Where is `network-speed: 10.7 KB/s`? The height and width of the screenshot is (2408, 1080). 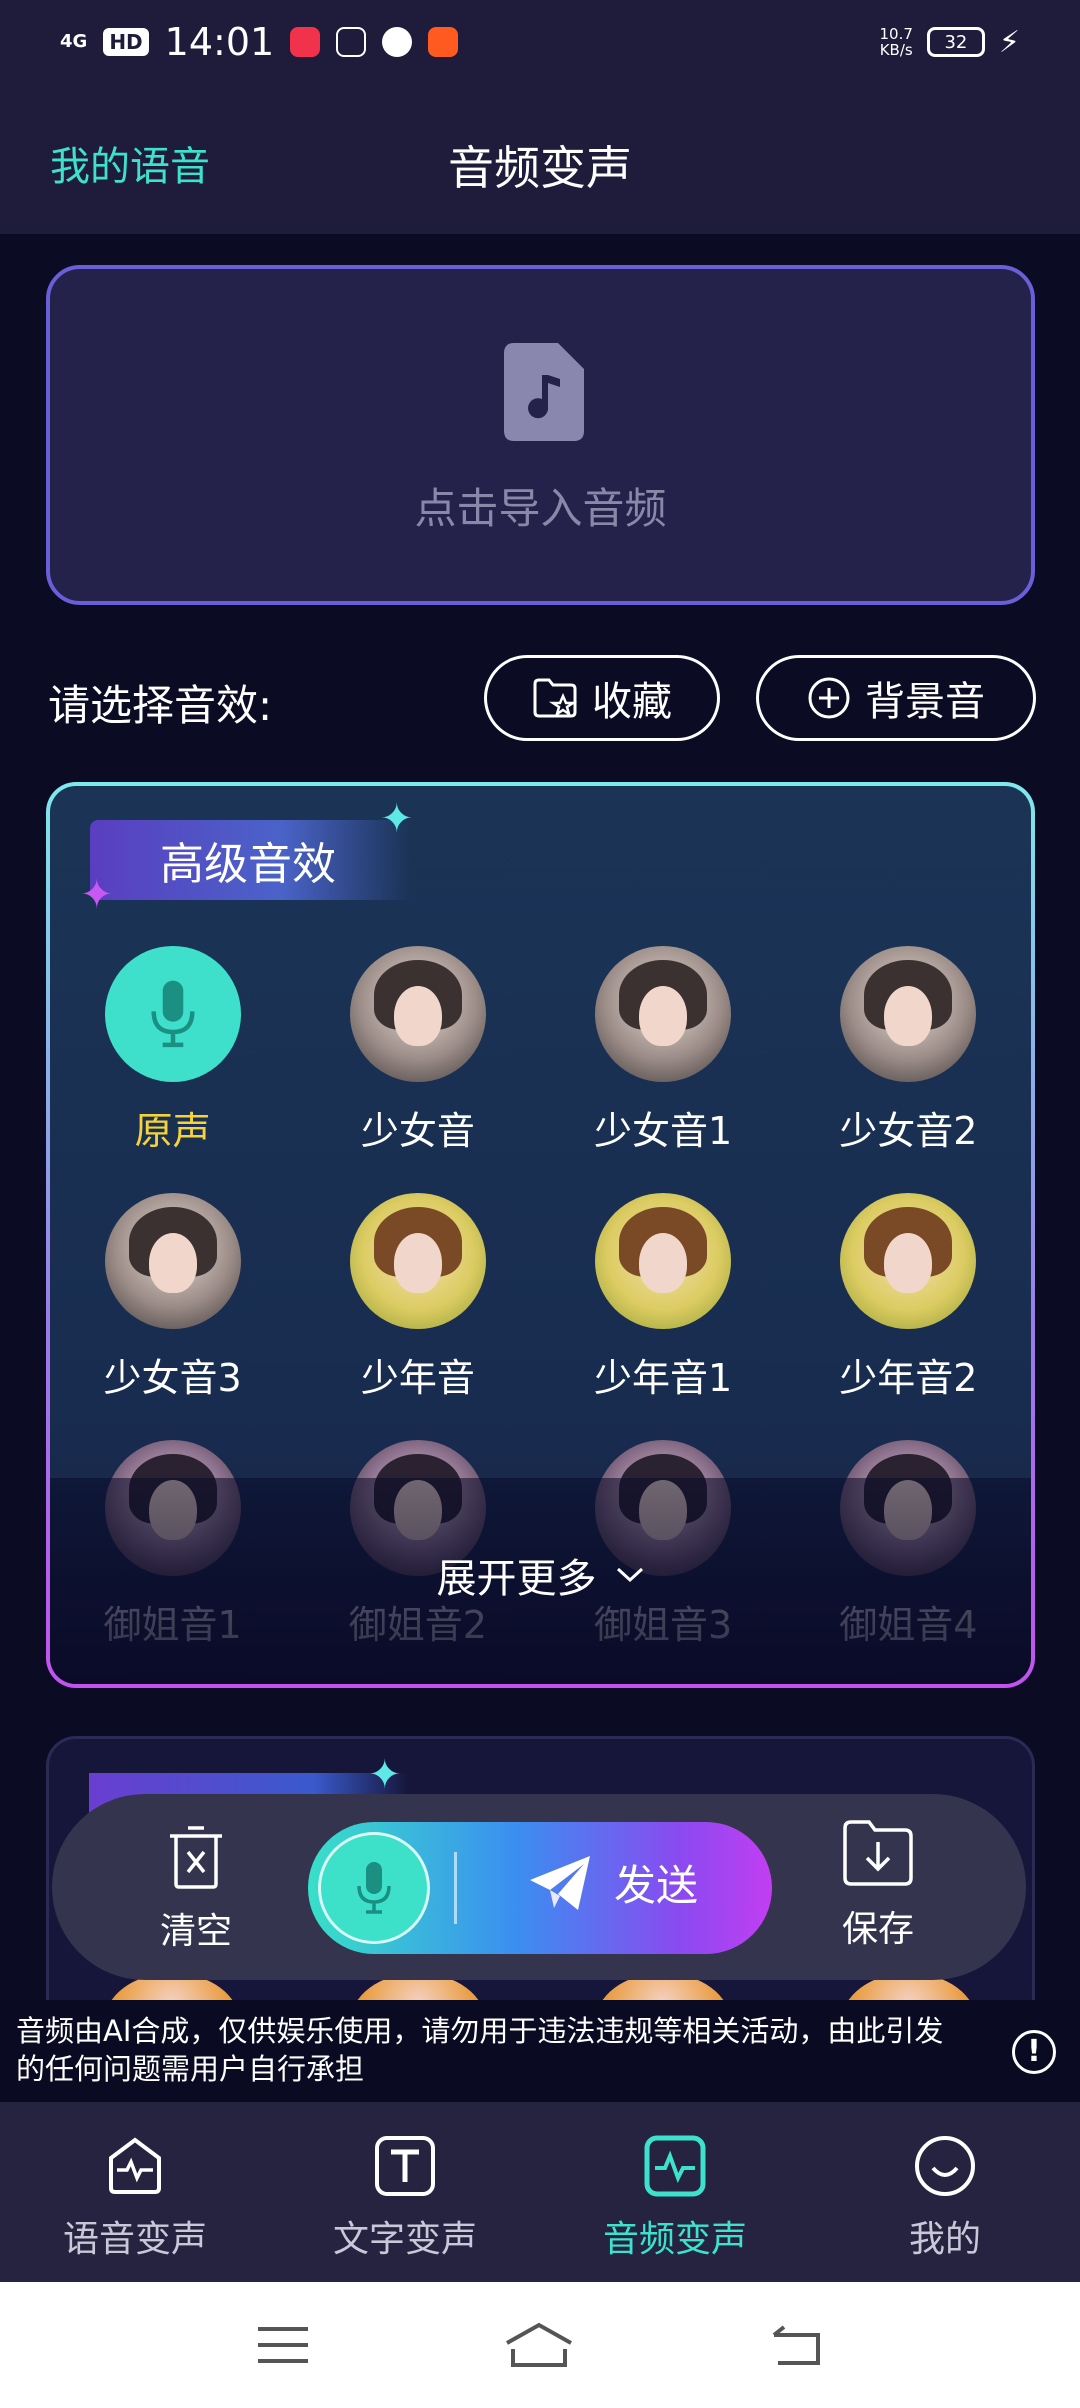 network-speed: 10.7 KB/s is located at coordinates (896, 42).